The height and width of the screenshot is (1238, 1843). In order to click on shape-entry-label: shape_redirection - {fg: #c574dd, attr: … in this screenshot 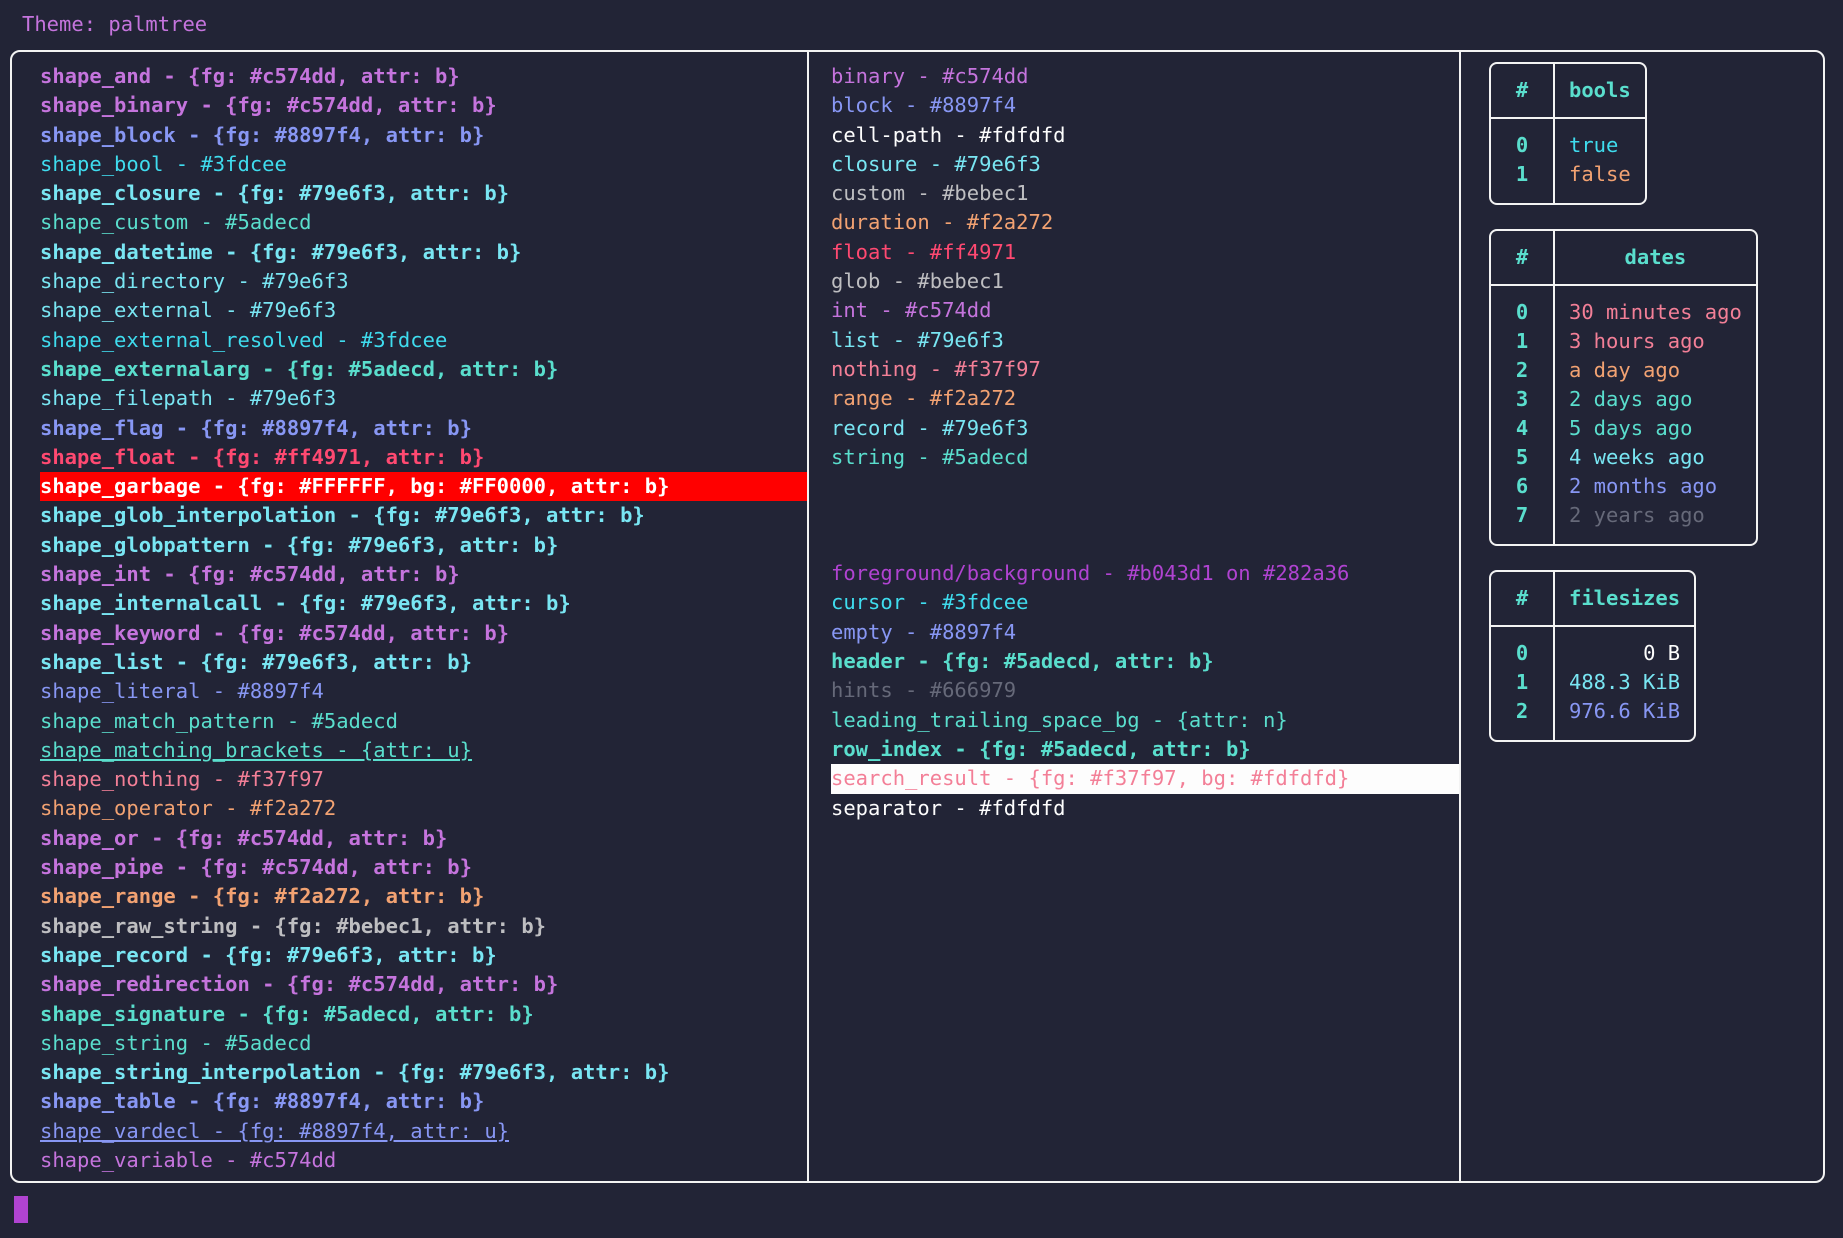, I will do `click(299, 984)`.